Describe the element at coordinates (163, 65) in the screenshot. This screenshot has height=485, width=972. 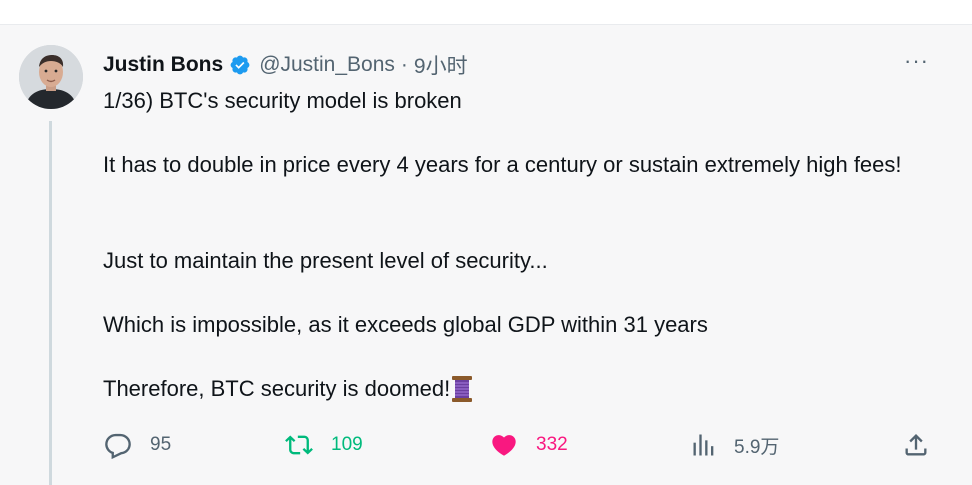
I see `author-name: Justin Bons` at that location.